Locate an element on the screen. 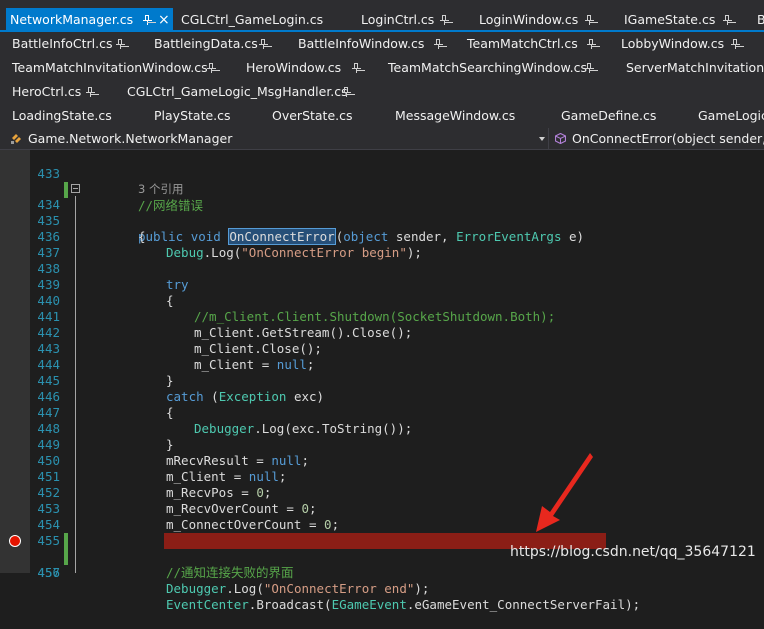 The height and width of the screenshot is (629, 764). tab-lobbywindow: LobbyWindow.cs is located at coordinates (687, 44).